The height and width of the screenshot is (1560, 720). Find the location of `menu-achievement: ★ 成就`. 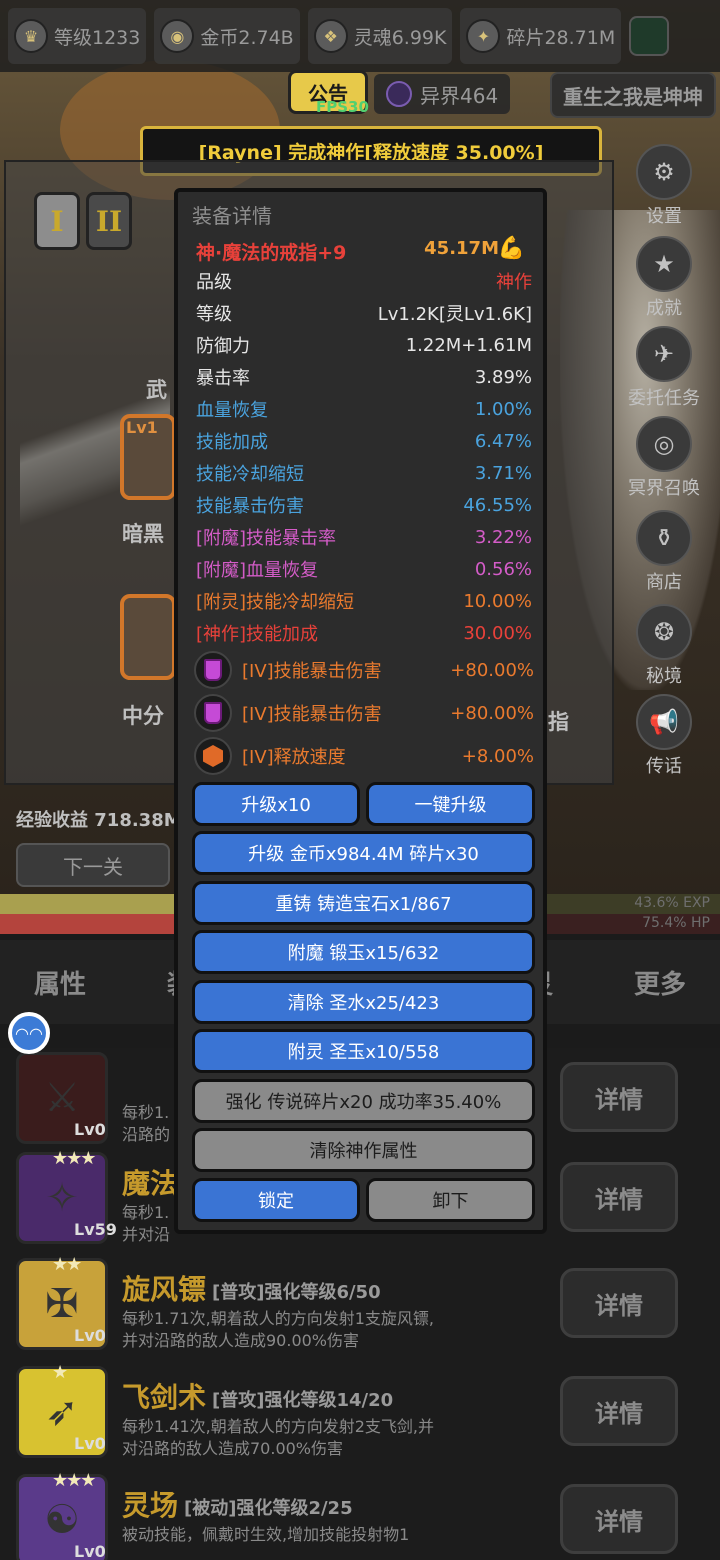

menu-achievement: ★ 成就 is located at coordinates (664, 278).